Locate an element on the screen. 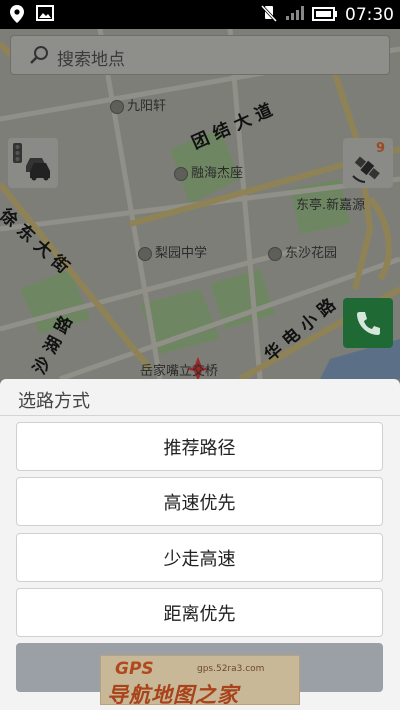  option-label: 少走高速 is located at coordinates (199, 559).